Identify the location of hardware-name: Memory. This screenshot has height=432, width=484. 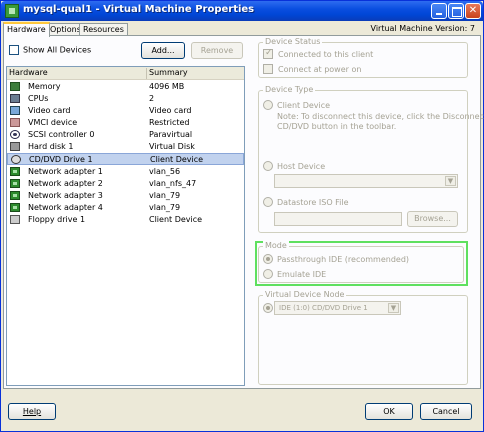
(44, 86).